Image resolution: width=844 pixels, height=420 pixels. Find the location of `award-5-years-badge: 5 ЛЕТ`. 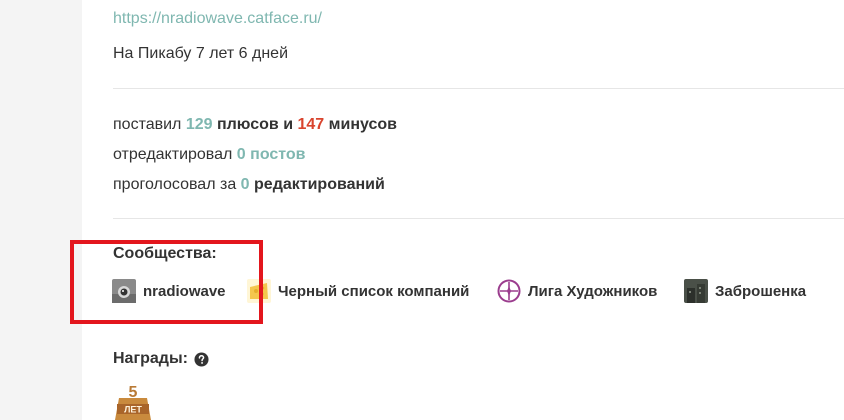

award-5-years-badge: 5 ЛЕТ is located at coordinates (133, 401).